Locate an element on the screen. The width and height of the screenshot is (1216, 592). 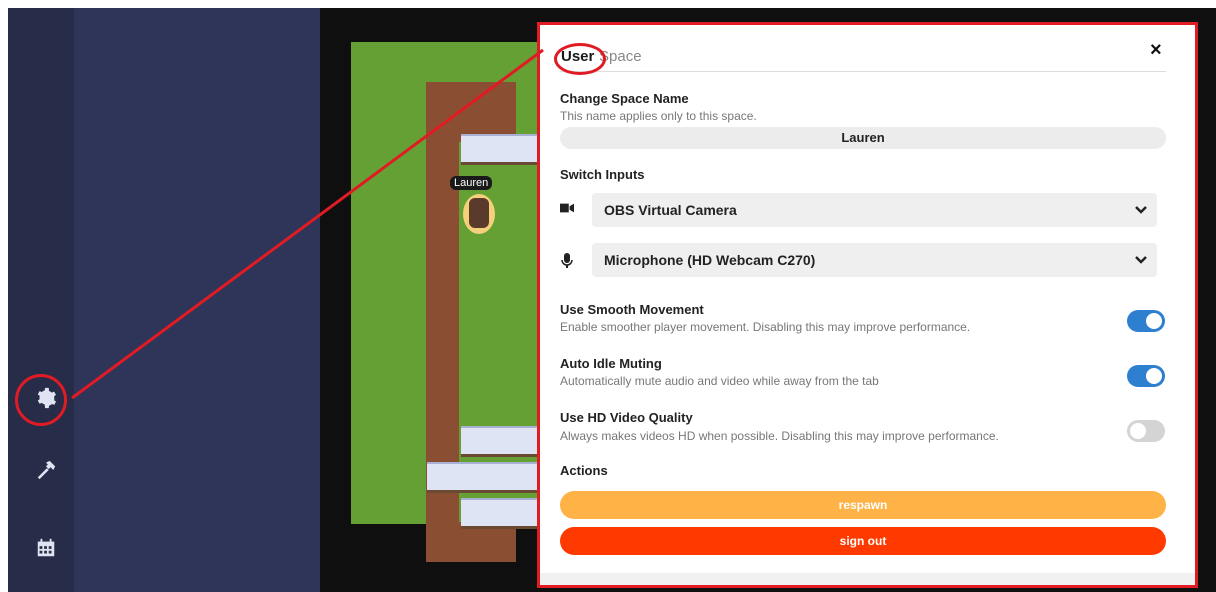
hammer-icon is located at coordinates (46, 470).